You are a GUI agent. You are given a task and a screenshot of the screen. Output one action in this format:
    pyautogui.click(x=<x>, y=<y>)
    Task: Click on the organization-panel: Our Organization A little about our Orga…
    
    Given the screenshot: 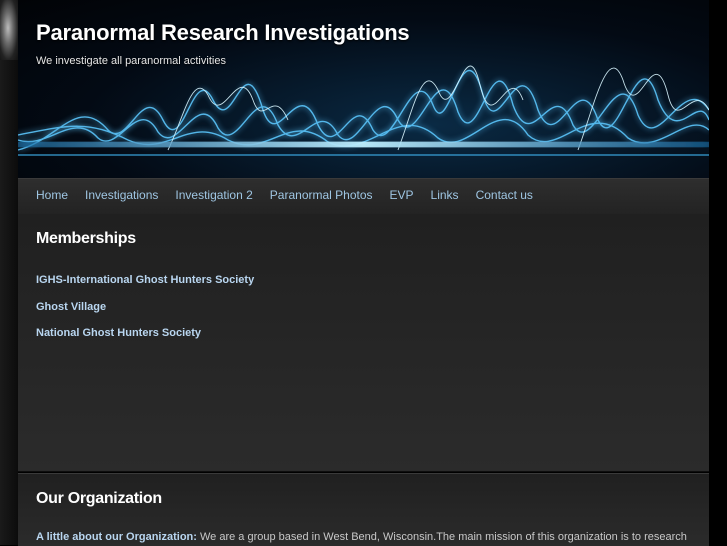 What is the action you would take?
    pyautogui.click(x=363, y=509)
    